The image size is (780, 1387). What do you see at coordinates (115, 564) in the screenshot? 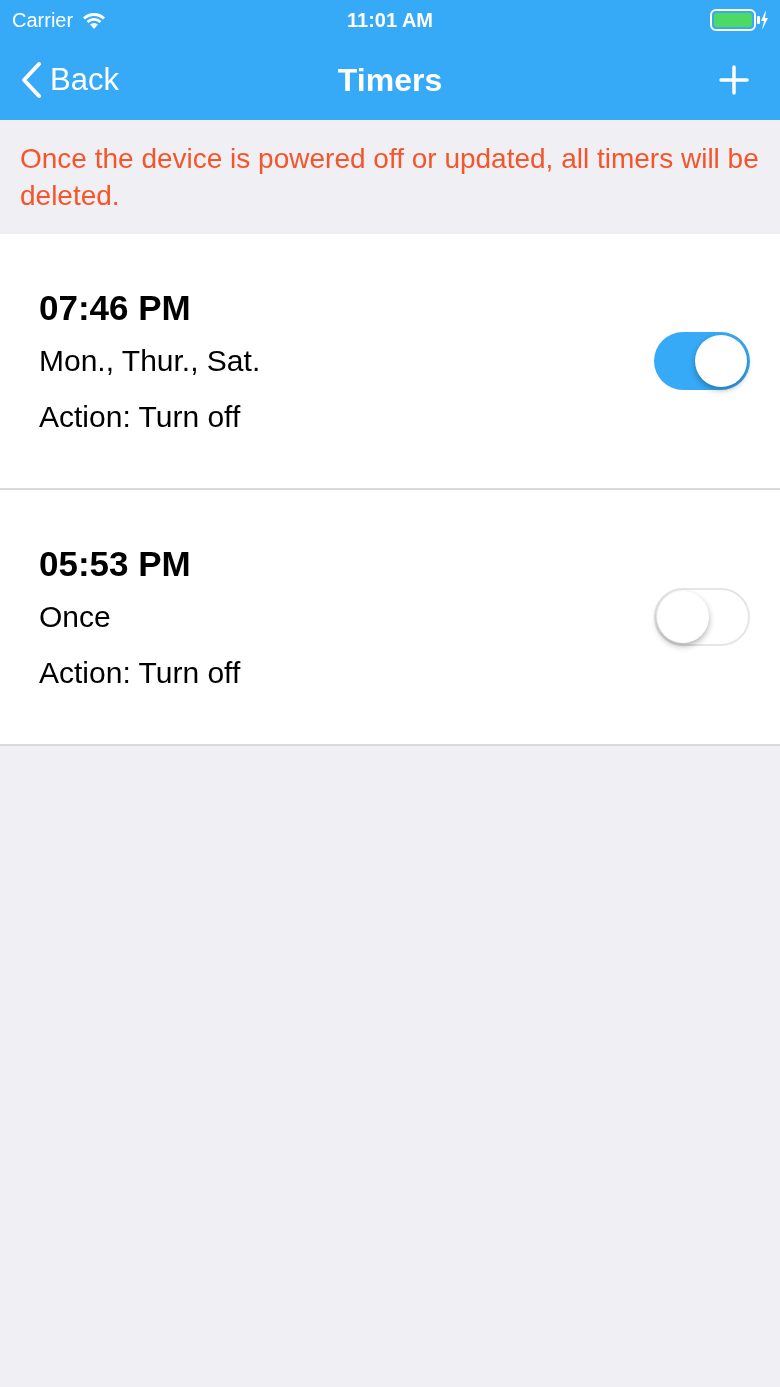
I see `timer-time: 05:53 PM` at bounding box center [115, 564].